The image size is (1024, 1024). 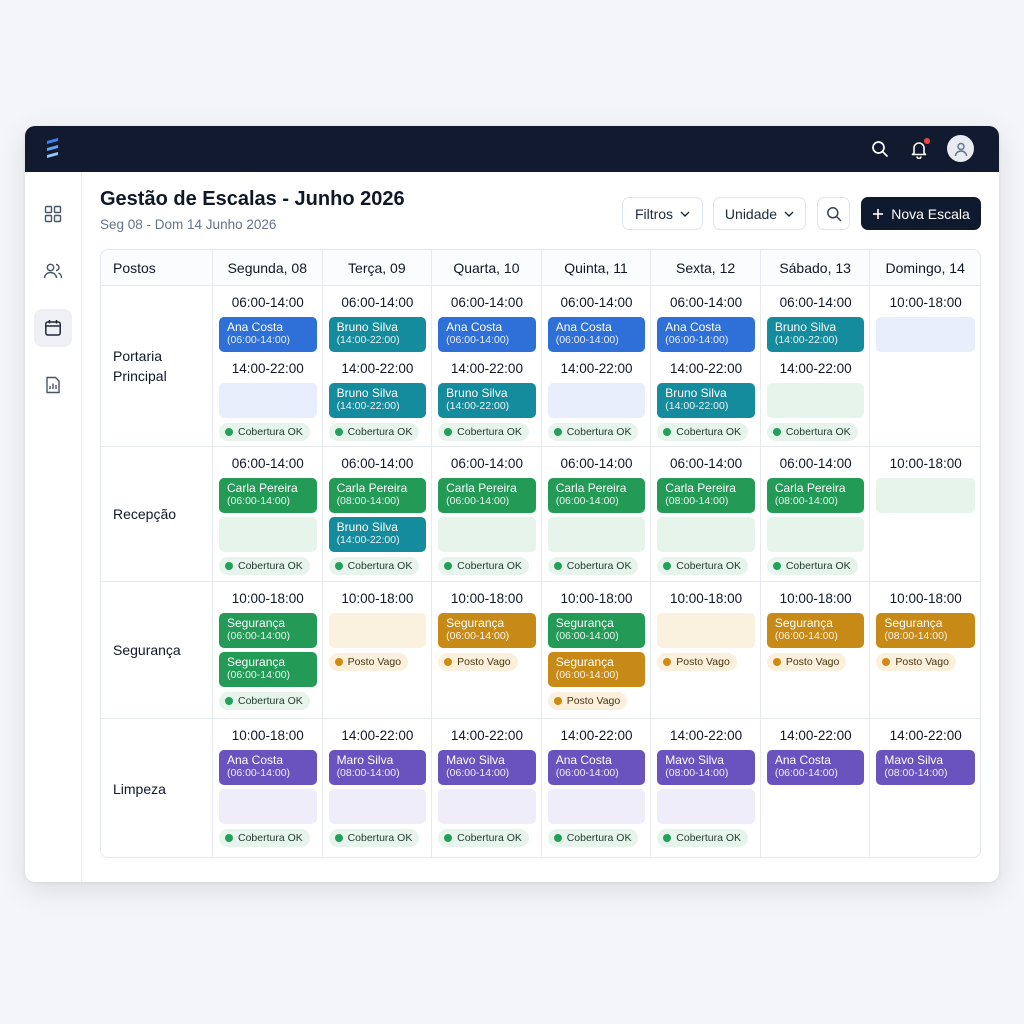 I want to click on stack-logo-icon, so click(x=53, y=149).